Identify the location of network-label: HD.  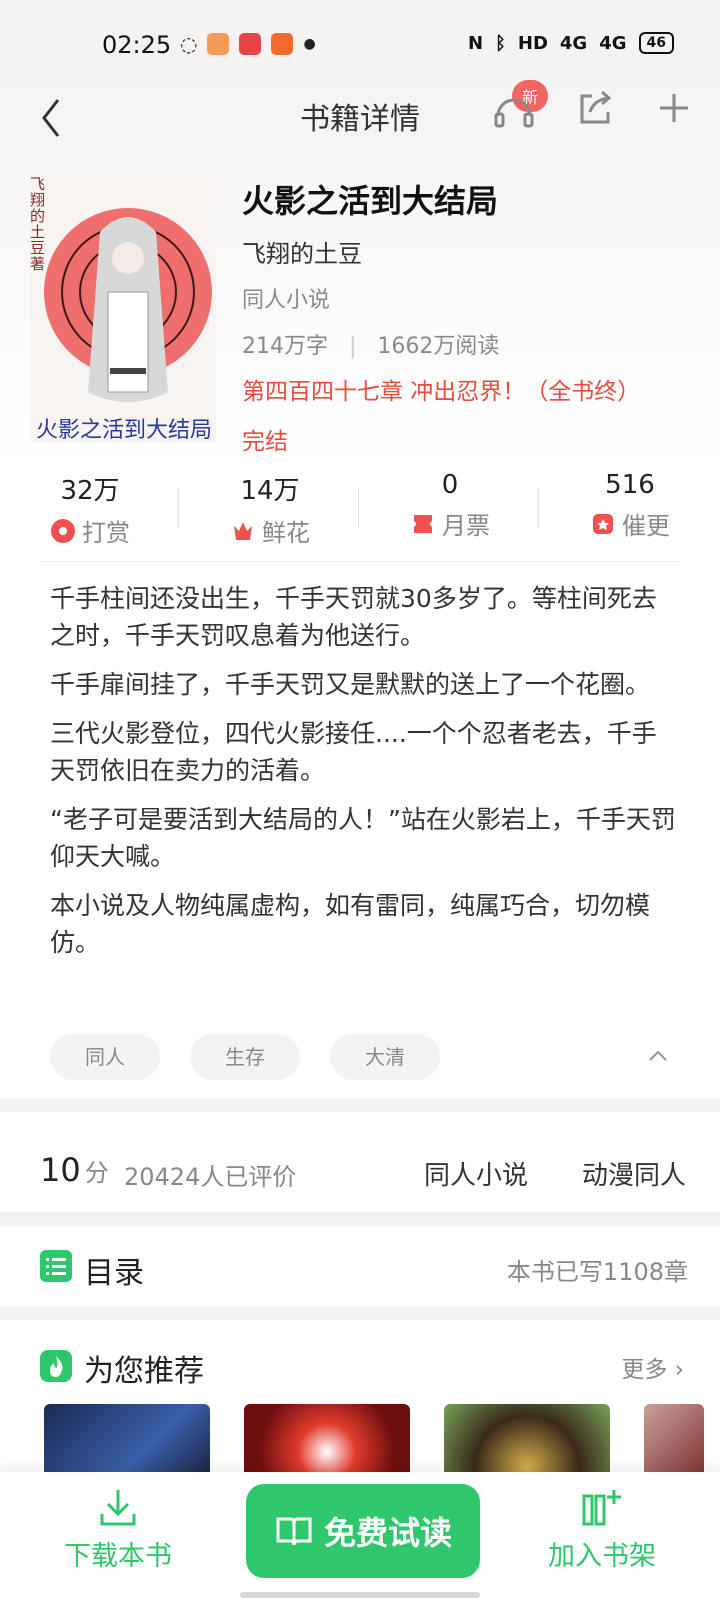
(532, 43).